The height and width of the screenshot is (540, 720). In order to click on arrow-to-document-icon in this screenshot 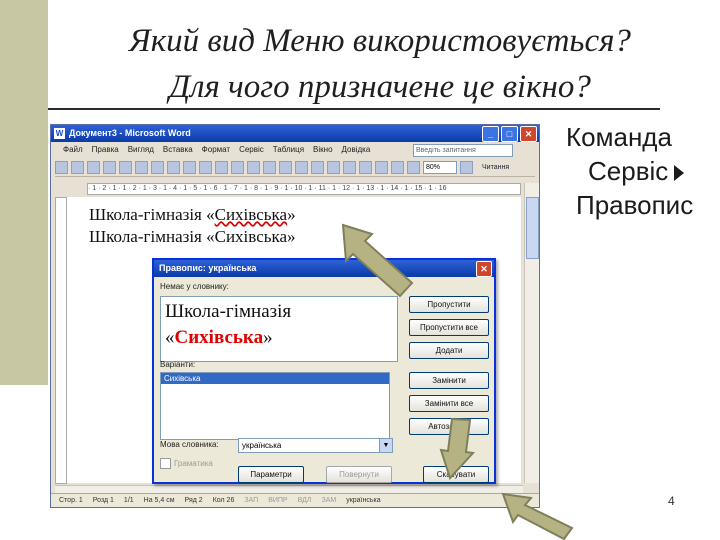, I will do `click(377, 260)`.